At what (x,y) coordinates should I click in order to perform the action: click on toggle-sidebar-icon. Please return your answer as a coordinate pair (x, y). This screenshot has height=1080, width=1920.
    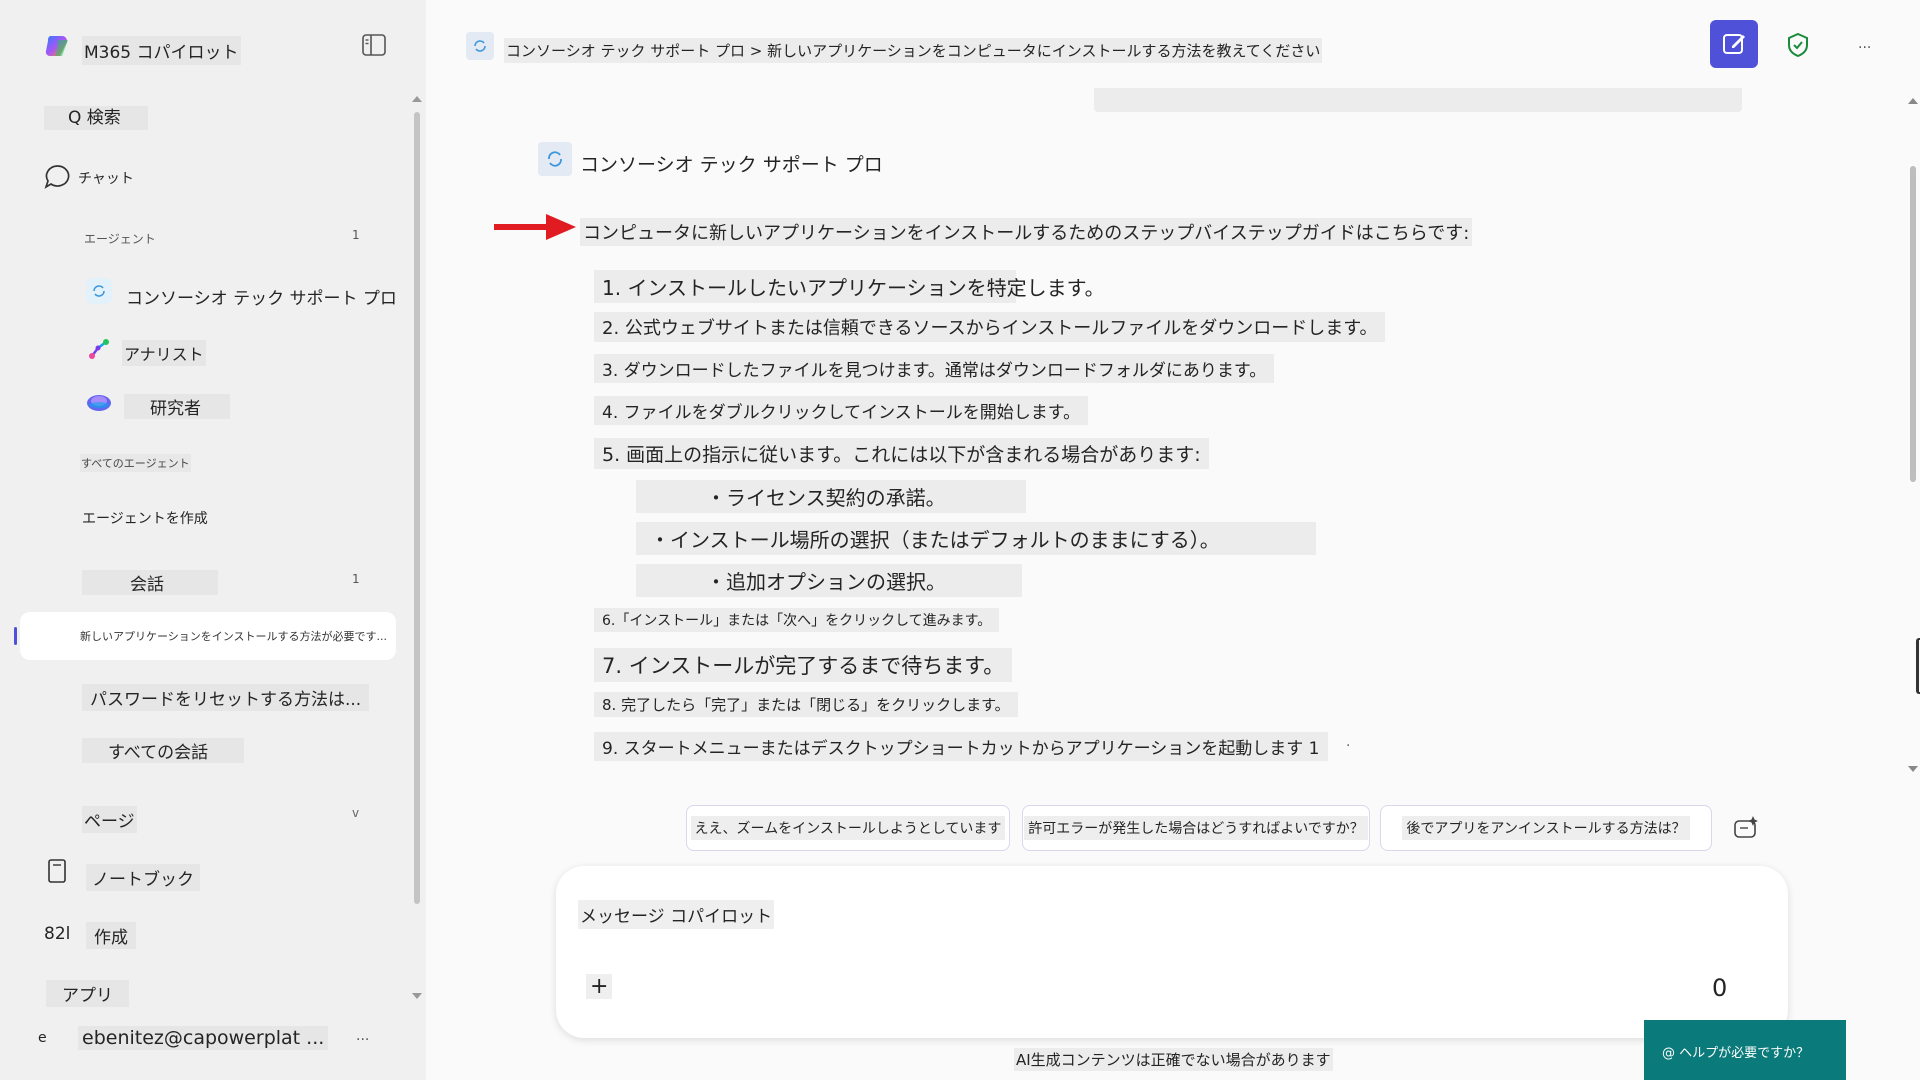
    Looking at the image, I should click on (374, 45).